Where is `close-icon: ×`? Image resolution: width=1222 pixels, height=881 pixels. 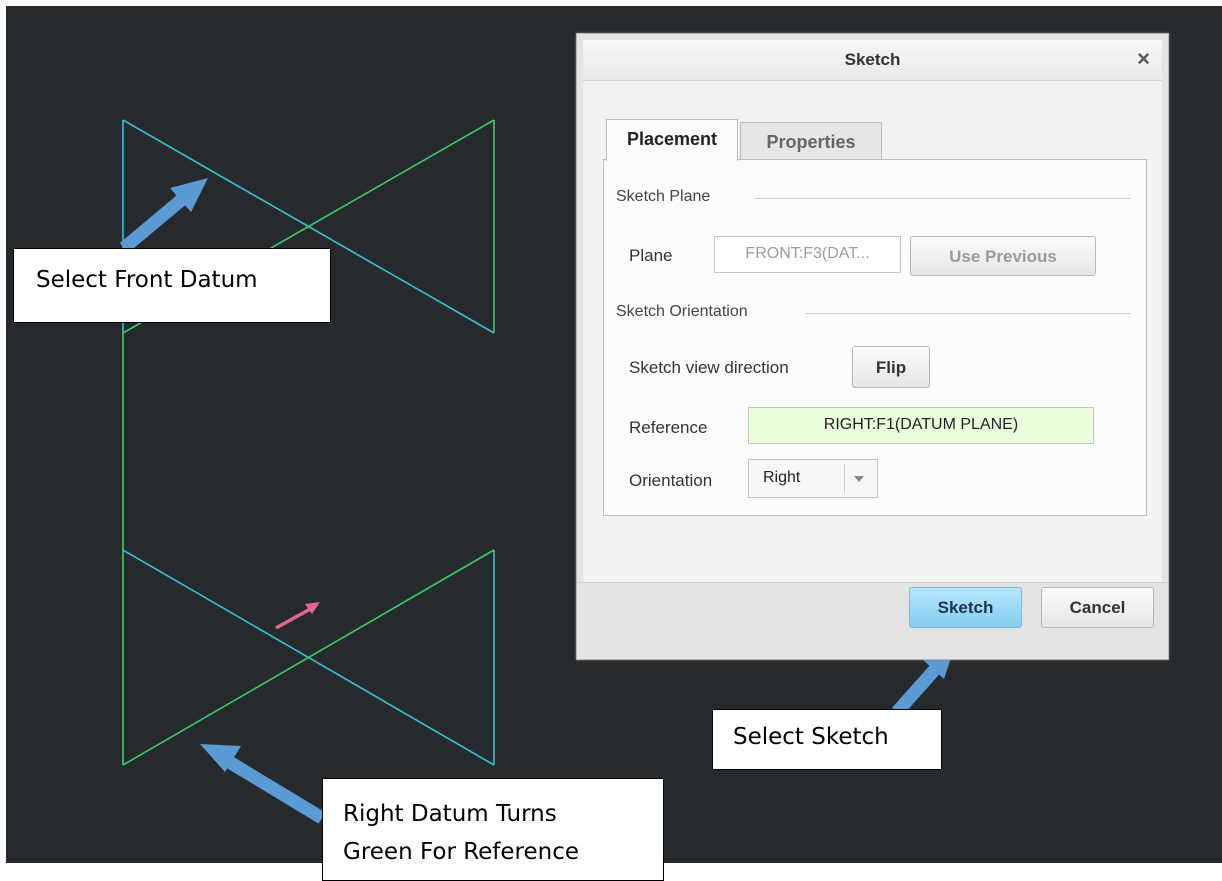 close-icon: × is located at coordinates (1143, 59).